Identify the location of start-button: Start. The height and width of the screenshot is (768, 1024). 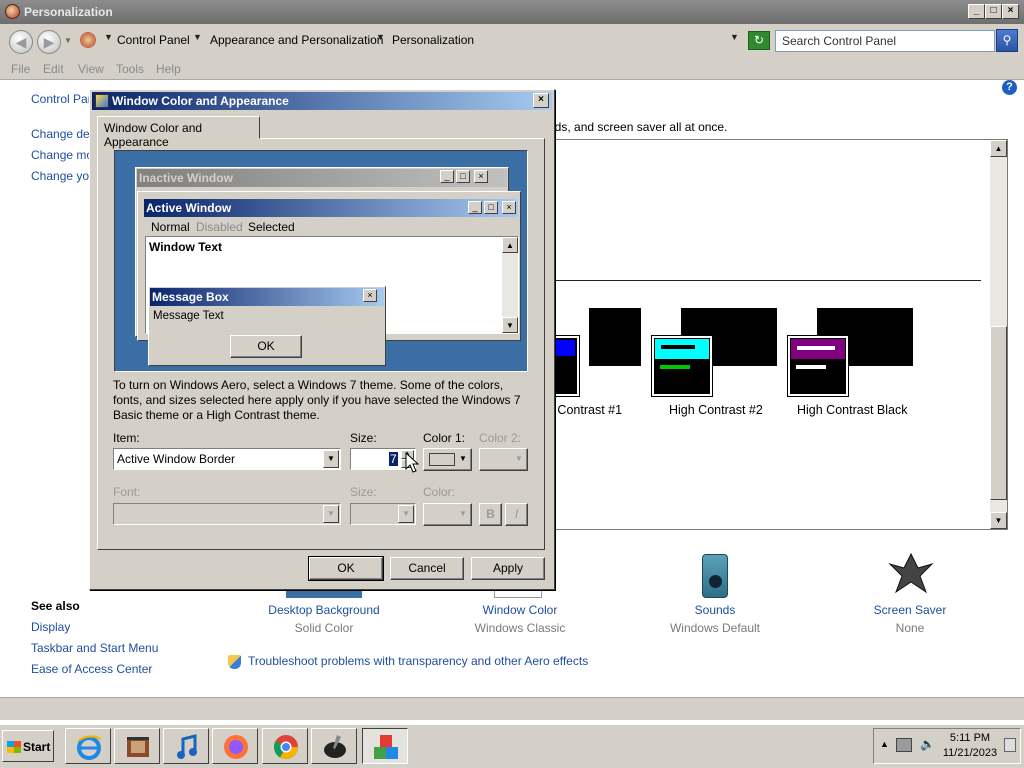
(28, 746).